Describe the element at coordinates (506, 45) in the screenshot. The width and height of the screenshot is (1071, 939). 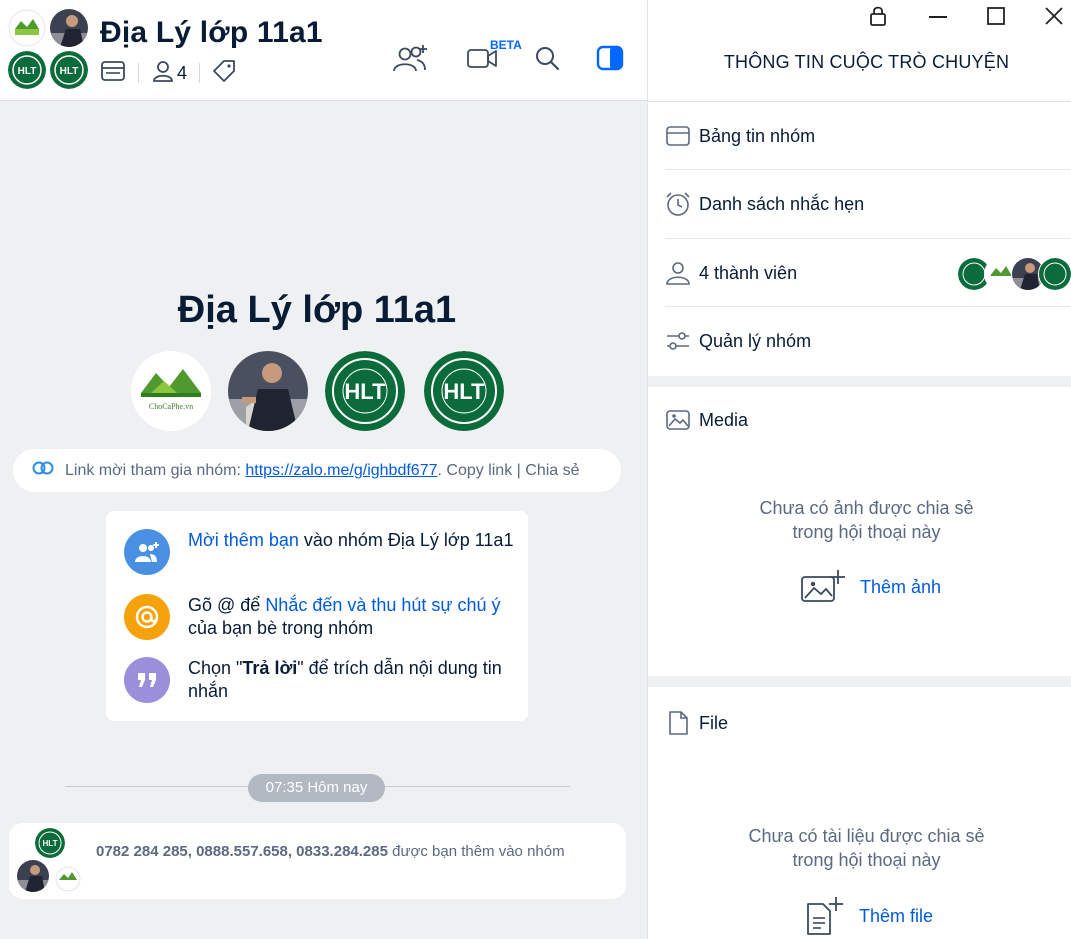
I see `beta-badge: BETA` at that location.